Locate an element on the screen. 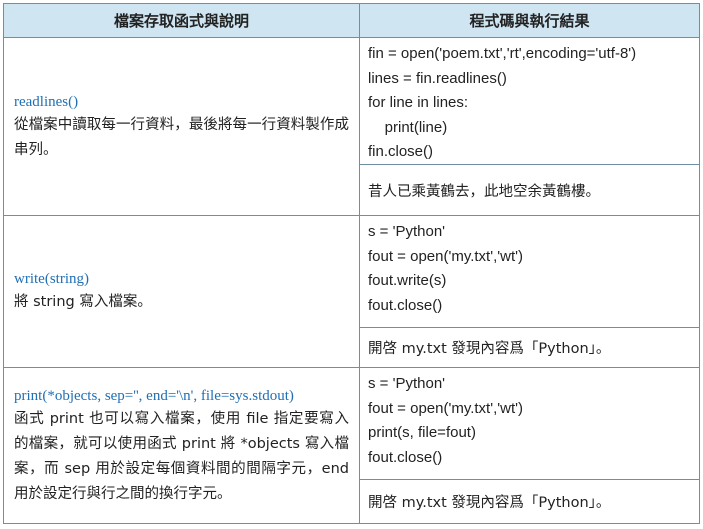 This screenshot has height=529, width=703. code-line: fout.write(s) is located at coordinates (407, 280).